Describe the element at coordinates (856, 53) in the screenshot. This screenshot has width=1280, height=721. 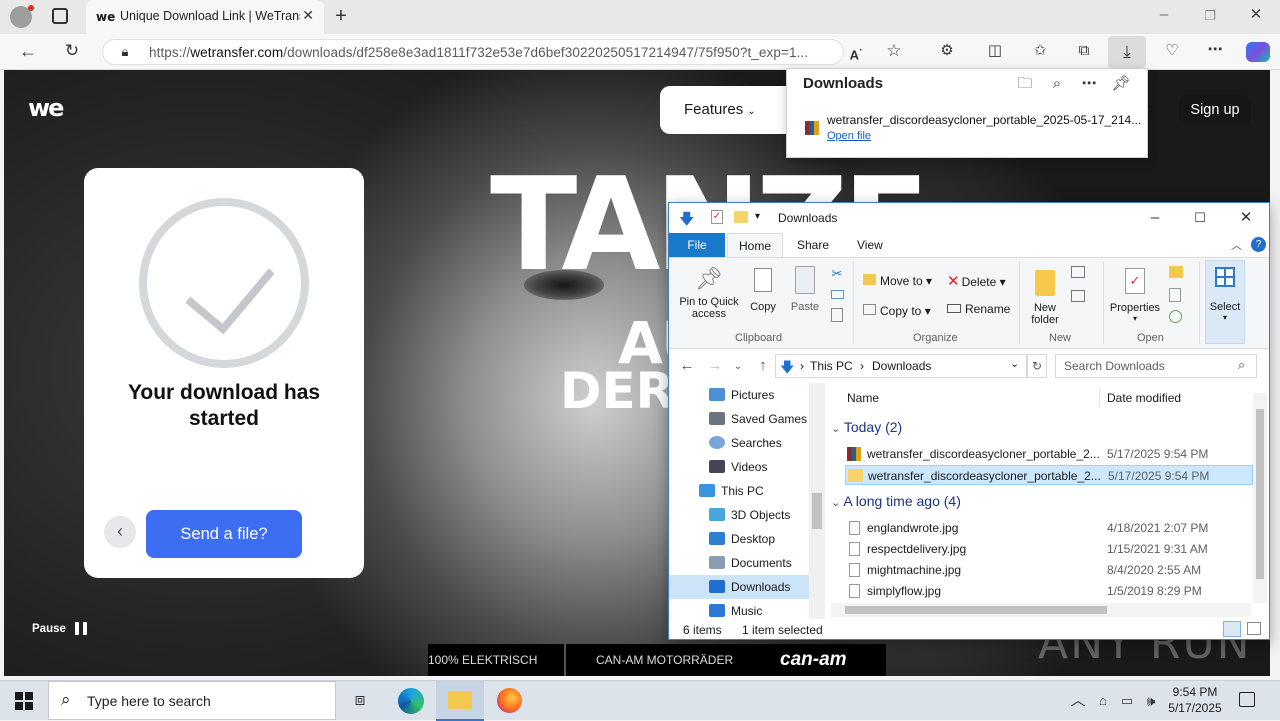
I see `read-aloud-icon: Aᐧ` at that location.